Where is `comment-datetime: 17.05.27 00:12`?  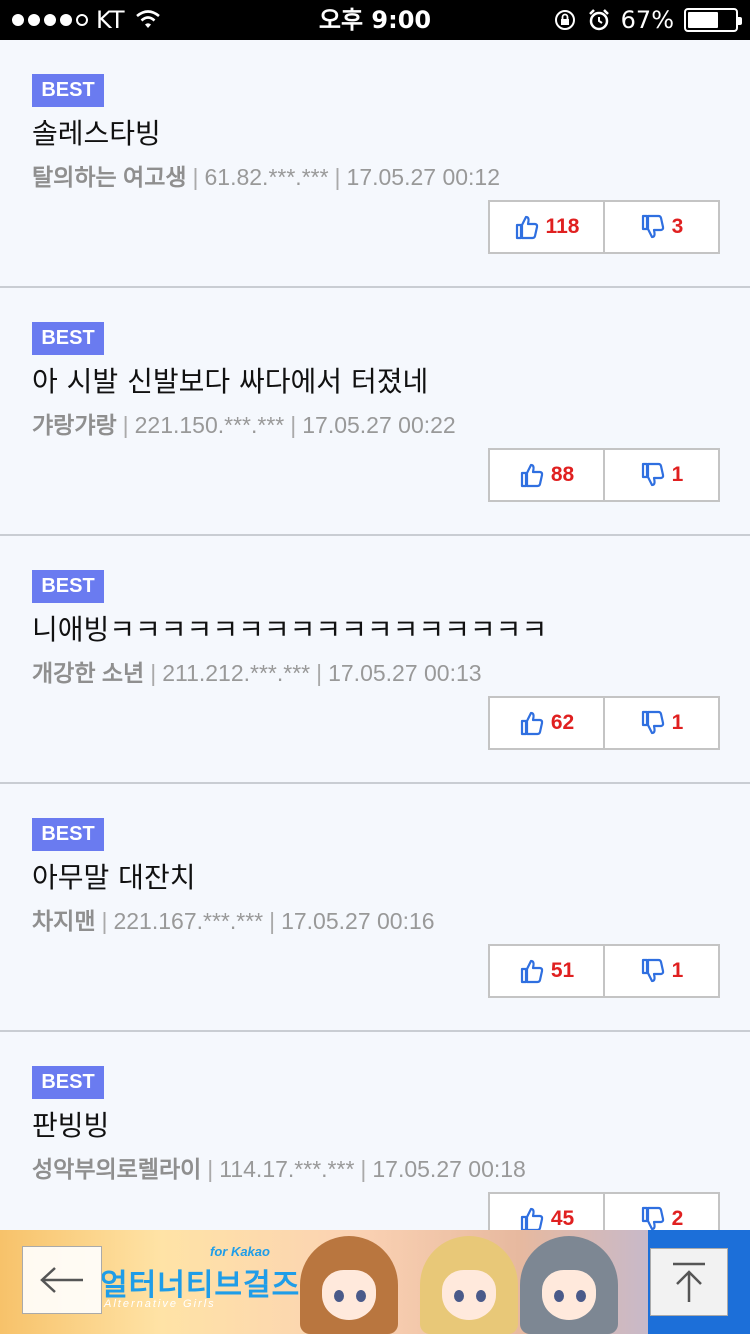 comment-datetime: 17.05.27 00:12 is located at coordinates (423, 177).